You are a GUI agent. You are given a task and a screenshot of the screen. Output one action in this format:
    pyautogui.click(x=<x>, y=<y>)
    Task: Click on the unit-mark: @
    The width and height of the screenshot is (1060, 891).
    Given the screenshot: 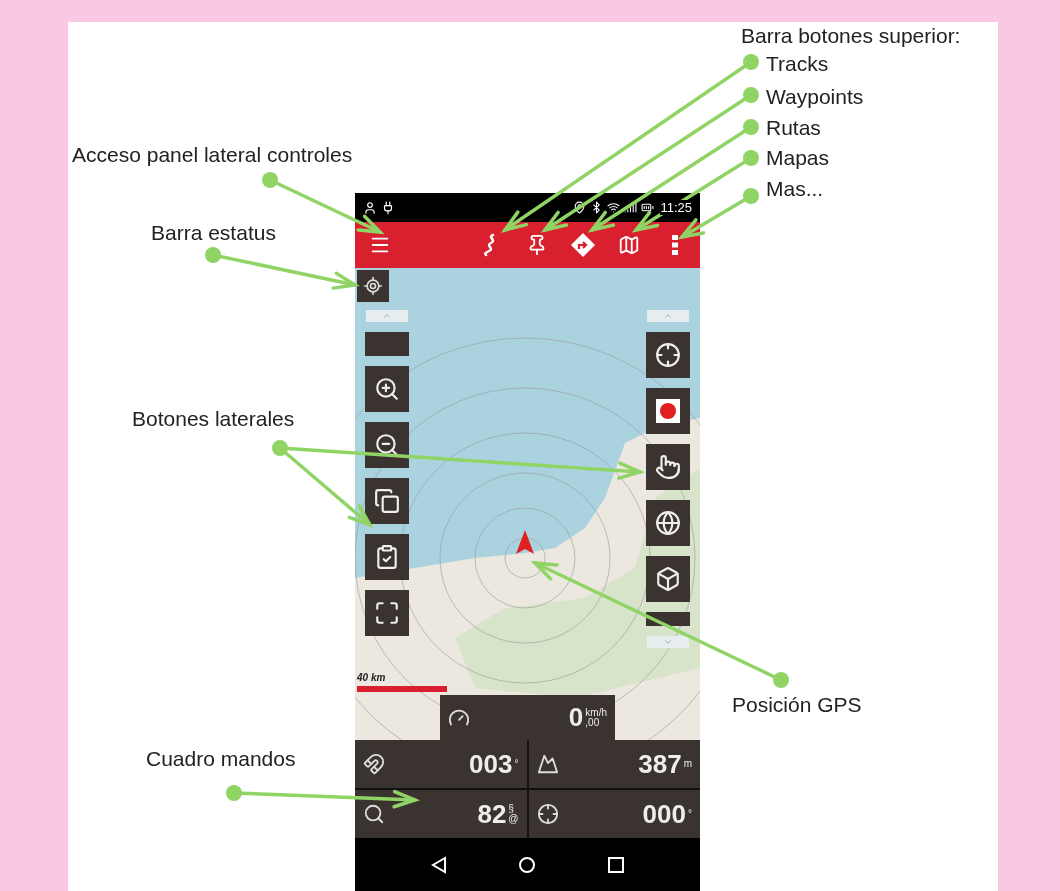 What is the action you would take?
    pyautogui.click(x=513, y=819)
    